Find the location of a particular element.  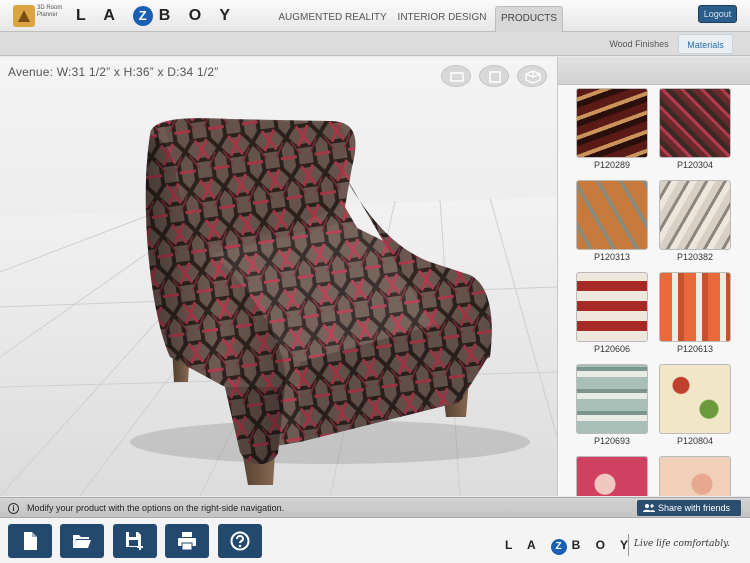

material-swatch-item: P120606 is located at coordinates (612, 313).